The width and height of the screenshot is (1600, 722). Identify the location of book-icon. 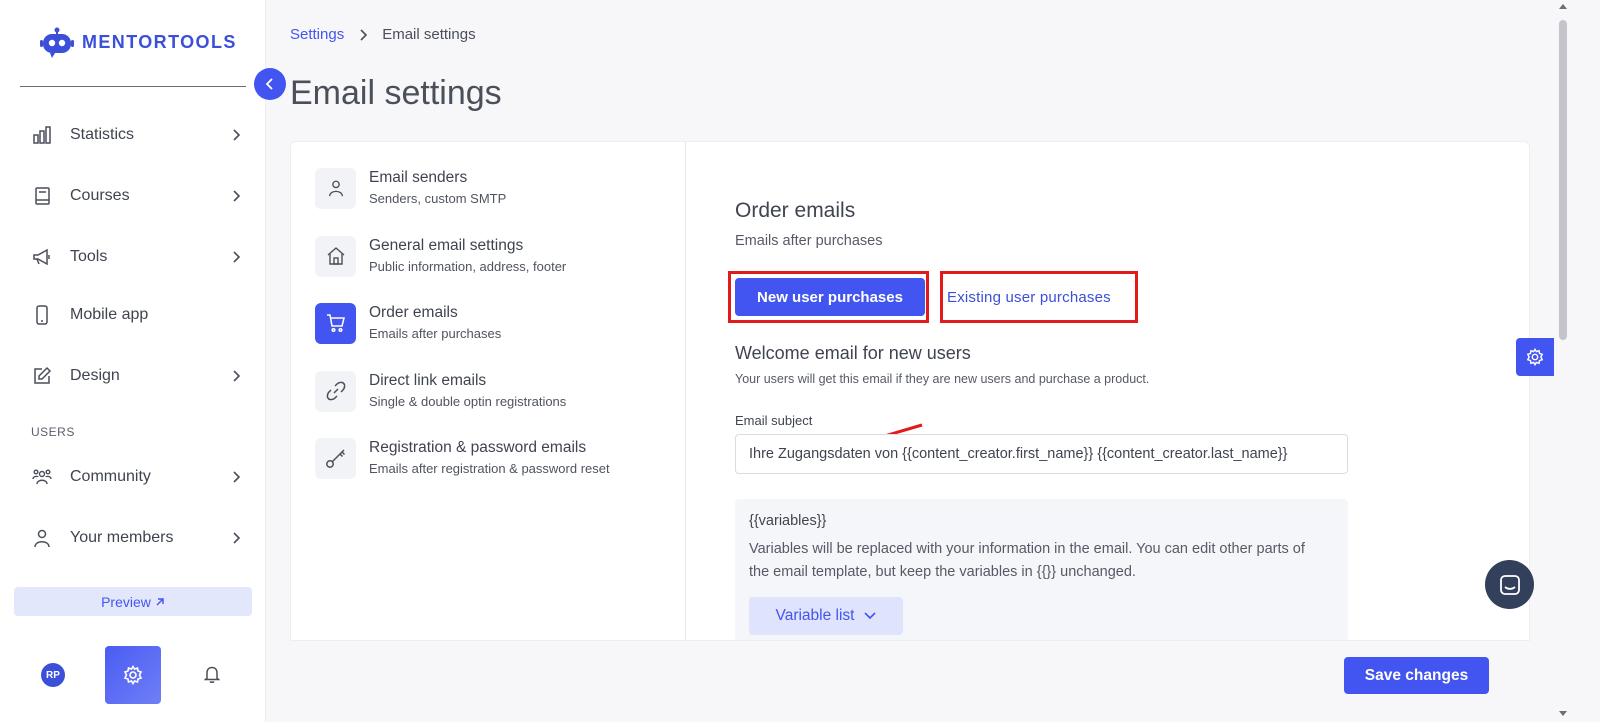
(42, 196).